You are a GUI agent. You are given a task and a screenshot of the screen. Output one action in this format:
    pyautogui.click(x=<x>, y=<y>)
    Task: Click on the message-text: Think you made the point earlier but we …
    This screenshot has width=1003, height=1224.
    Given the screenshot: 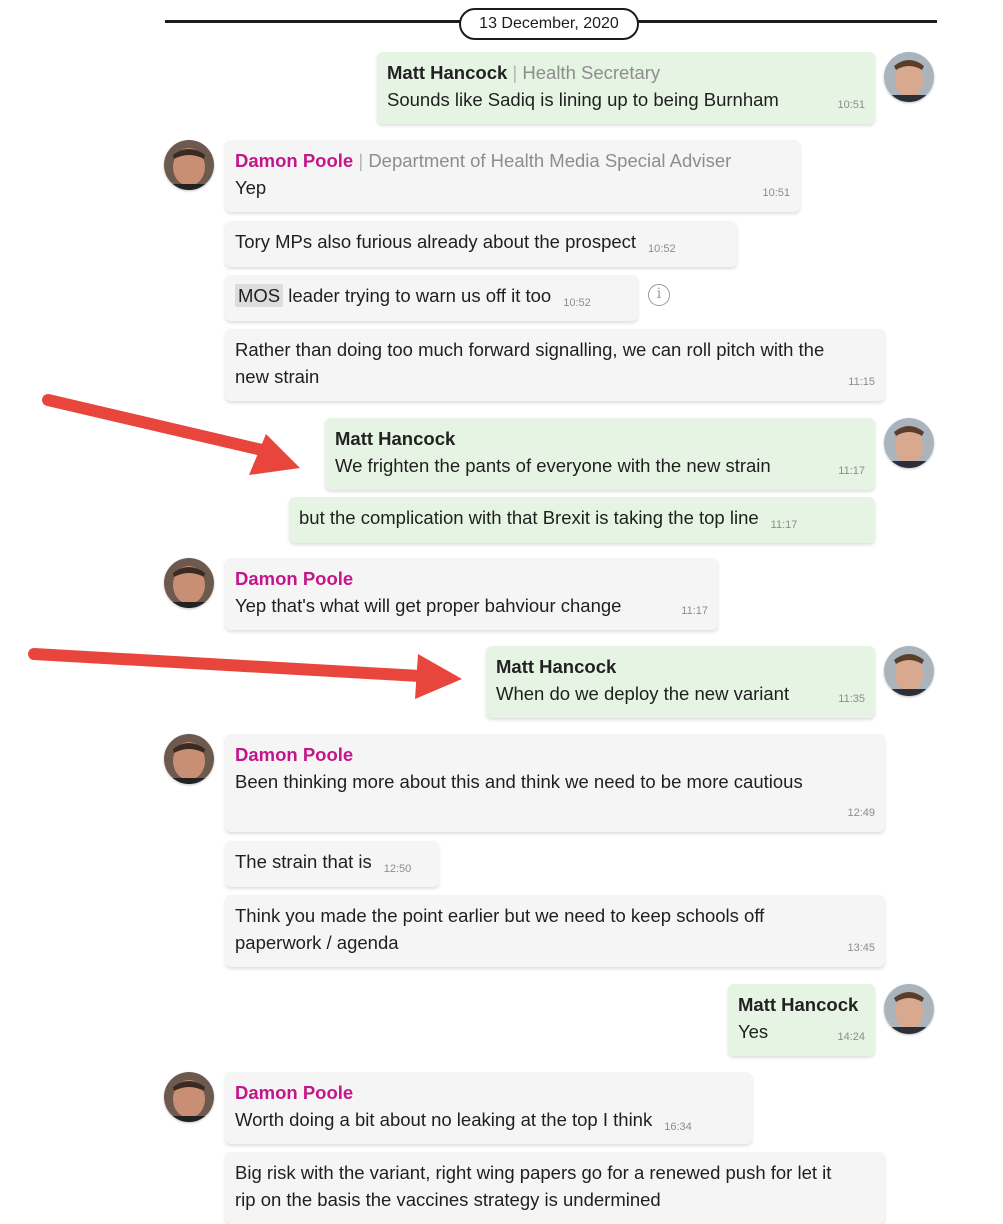 What is the action you would take?
    pyautogui.click(x=500, y=929)
    